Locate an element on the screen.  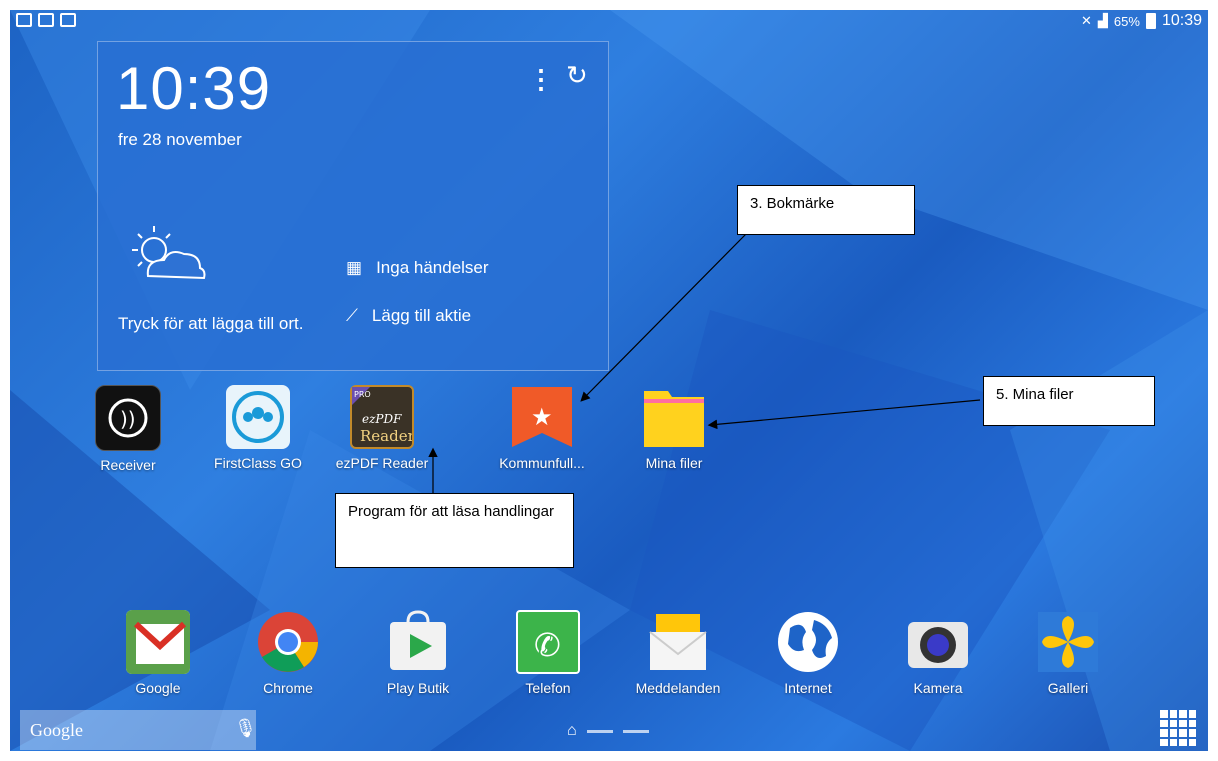
callout-reader: Program för att läsa handlingar is located at coordinates (454, 530).